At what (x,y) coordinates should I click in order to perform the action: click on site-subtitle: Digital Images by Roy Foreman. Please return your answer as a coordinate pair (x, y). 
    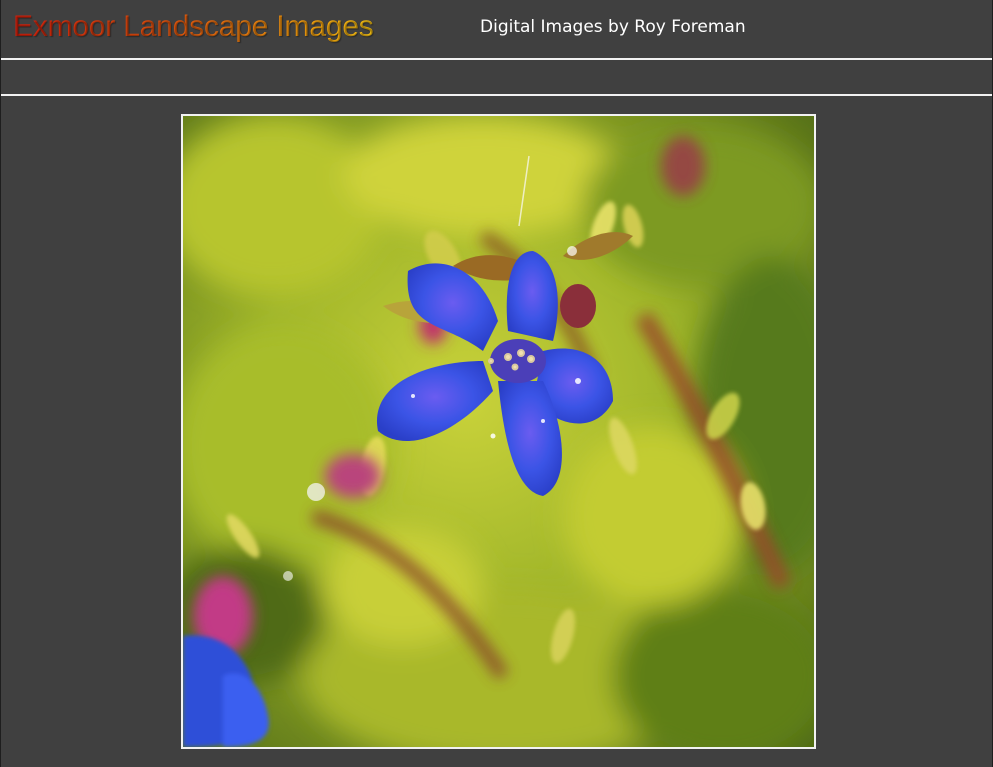
    Looking at the image, I should click on (613, 27).